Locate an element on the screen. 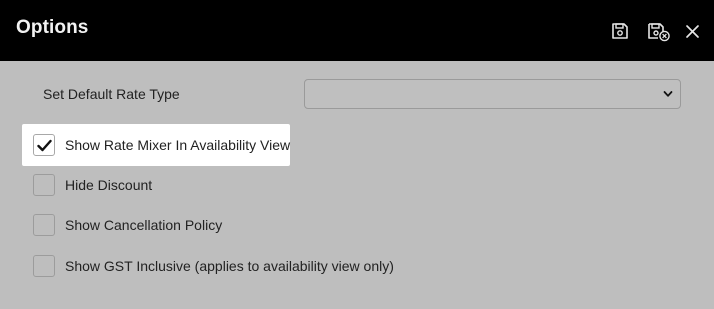 The width and height of the screenshot is (714, 309). save-close-icon is located at coordinates (659, 31).